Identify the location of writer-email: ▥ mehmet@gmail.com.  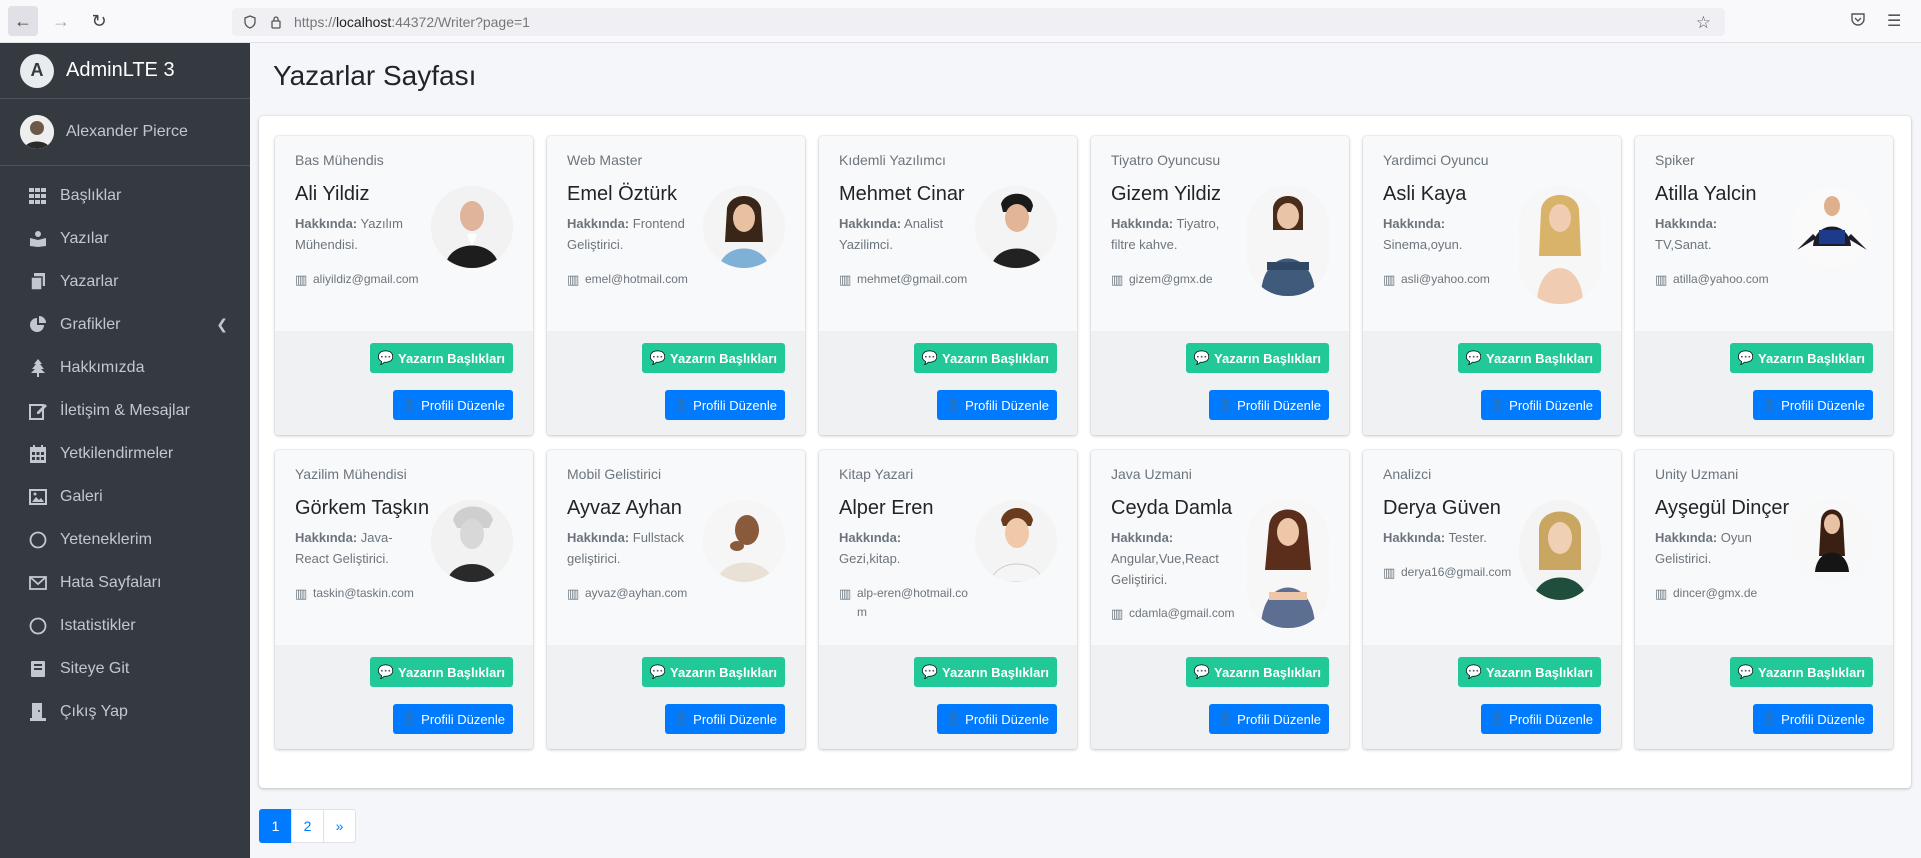
(904, 280).